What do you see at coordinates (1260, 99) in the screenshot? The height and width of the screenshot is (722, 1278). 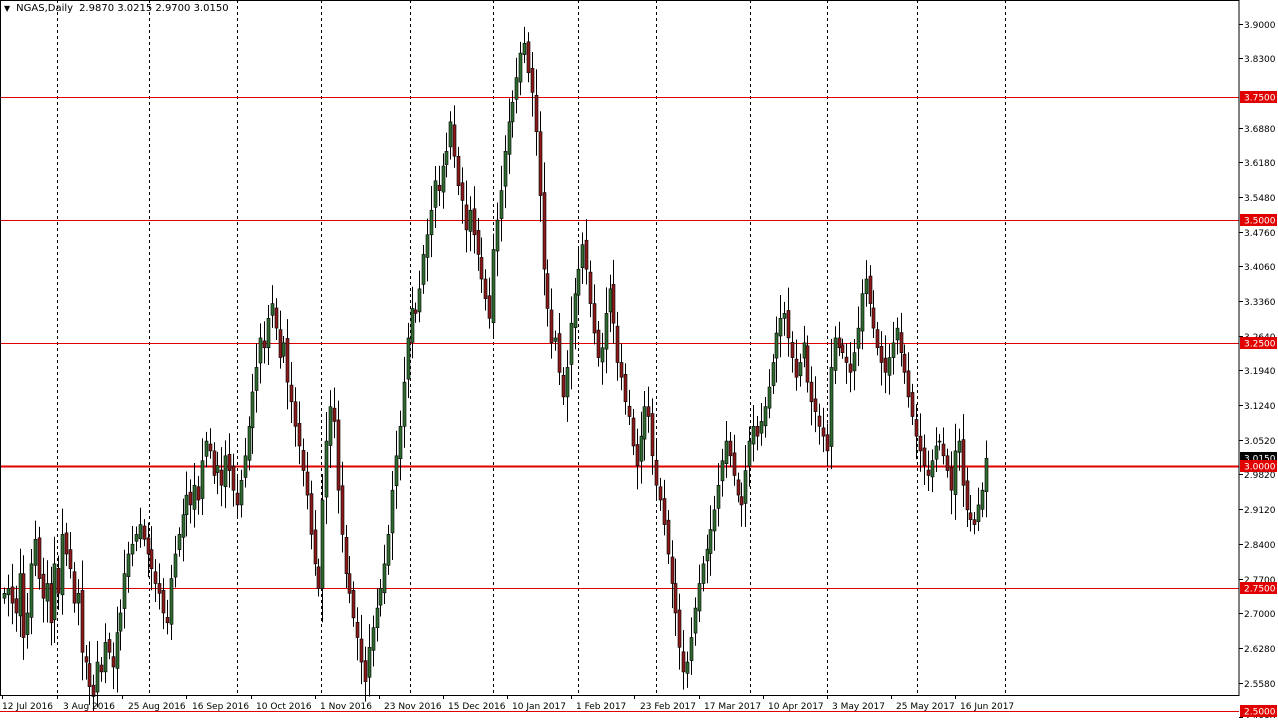 I see `level-label: 3.7500` at bounding box center [1260, 99].